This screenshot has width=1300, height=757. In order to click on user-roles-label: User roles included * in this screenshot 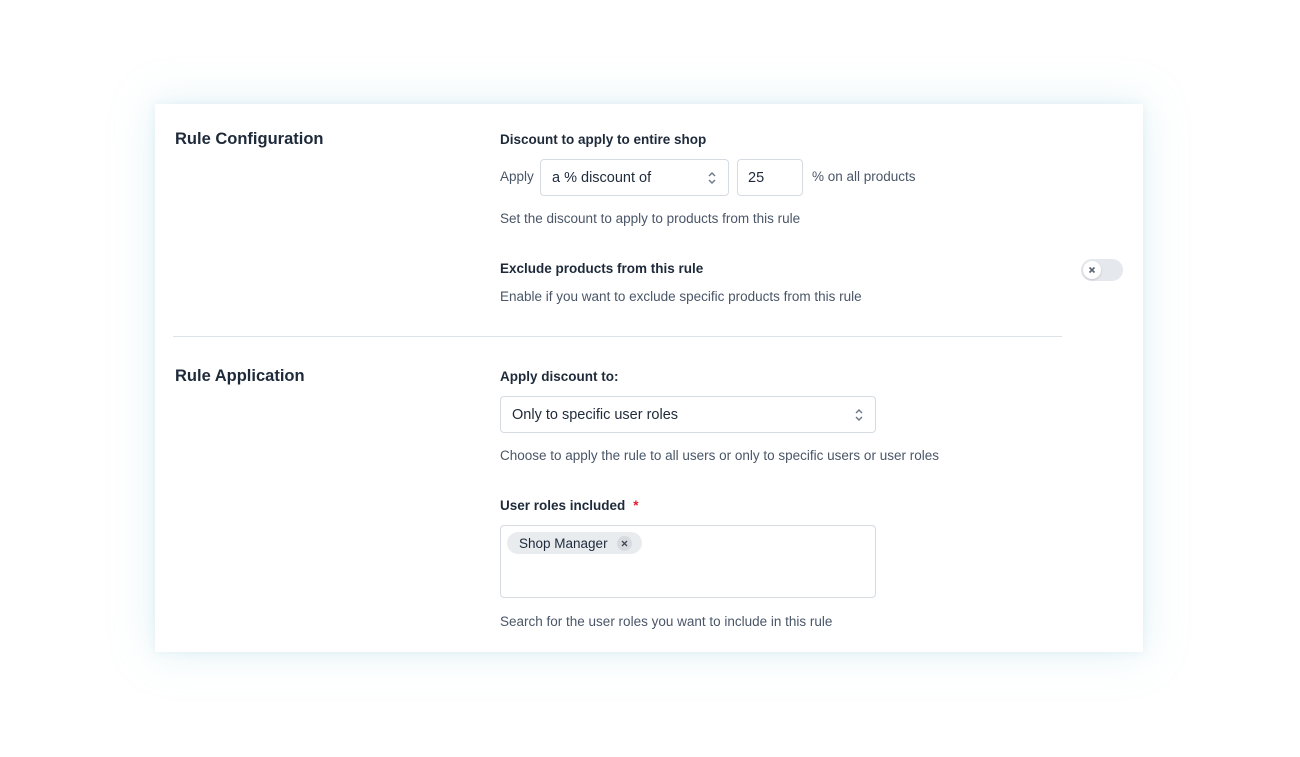, I will do `click(569, 505)`.